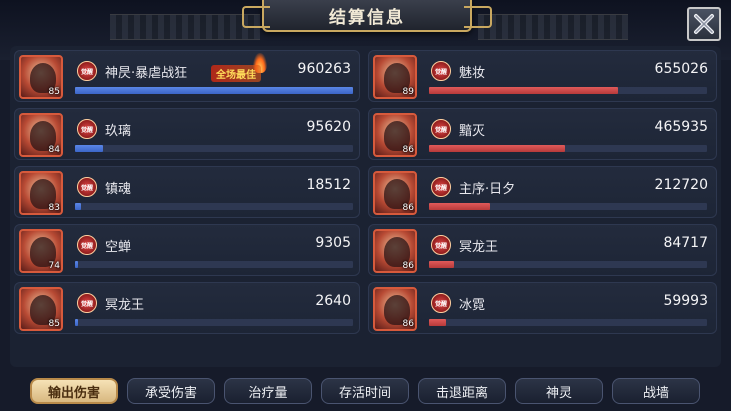 This screenshot has height=411, width=731. Describe the element at coordinates (542, 76) in the screenshot. I see `enemy-row: 89 觉醒 魅妆 655026` at that location.